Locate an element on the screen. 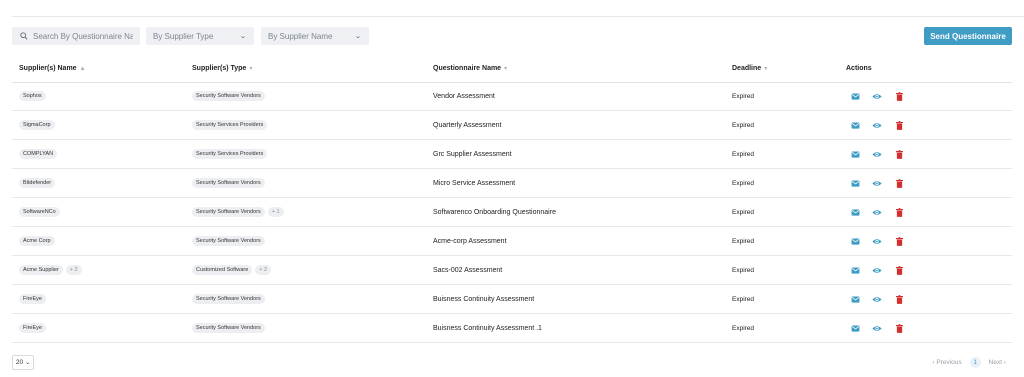  column-header-supplier: Supplier(s) Name ▲ is located at coordinates (52, 68).